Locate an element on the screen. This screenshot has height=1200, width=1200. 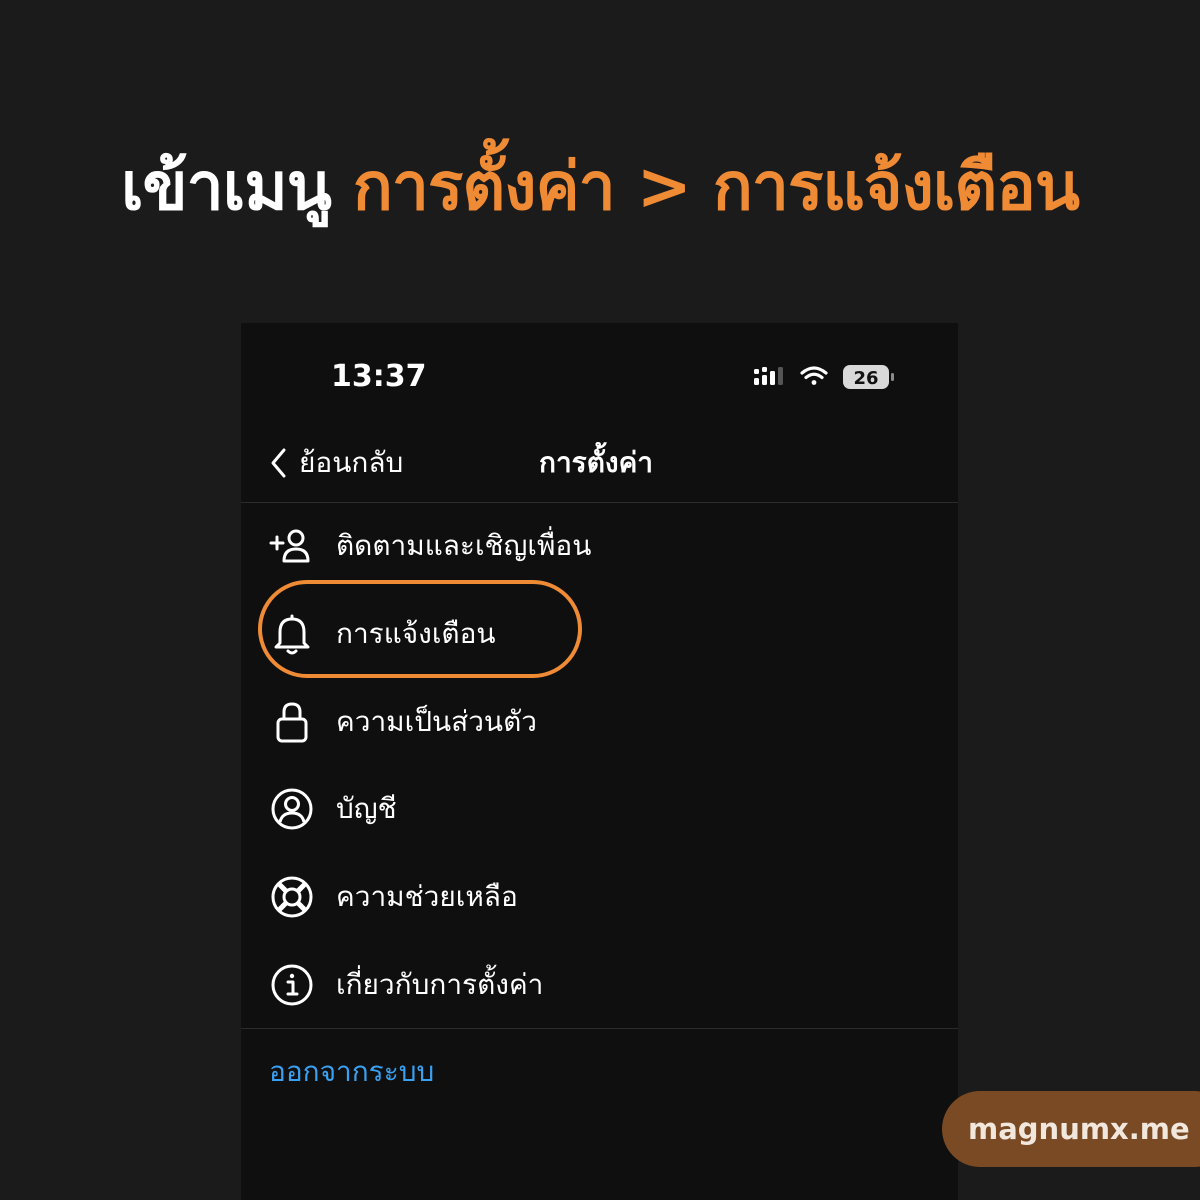
info-icon is located at coordinates (292, 985).